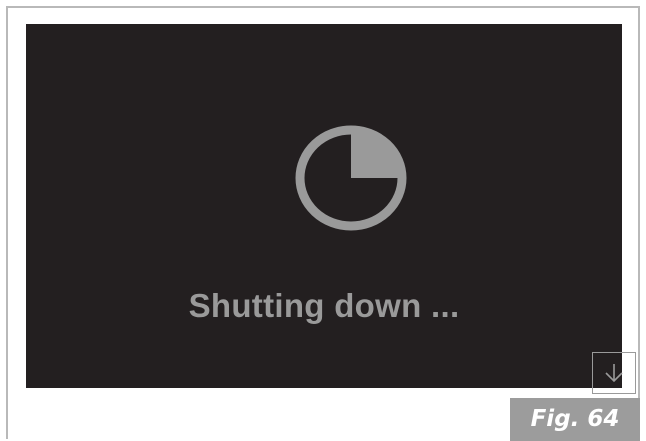  I want to click on arrow-down-icon, so click(614, 373).